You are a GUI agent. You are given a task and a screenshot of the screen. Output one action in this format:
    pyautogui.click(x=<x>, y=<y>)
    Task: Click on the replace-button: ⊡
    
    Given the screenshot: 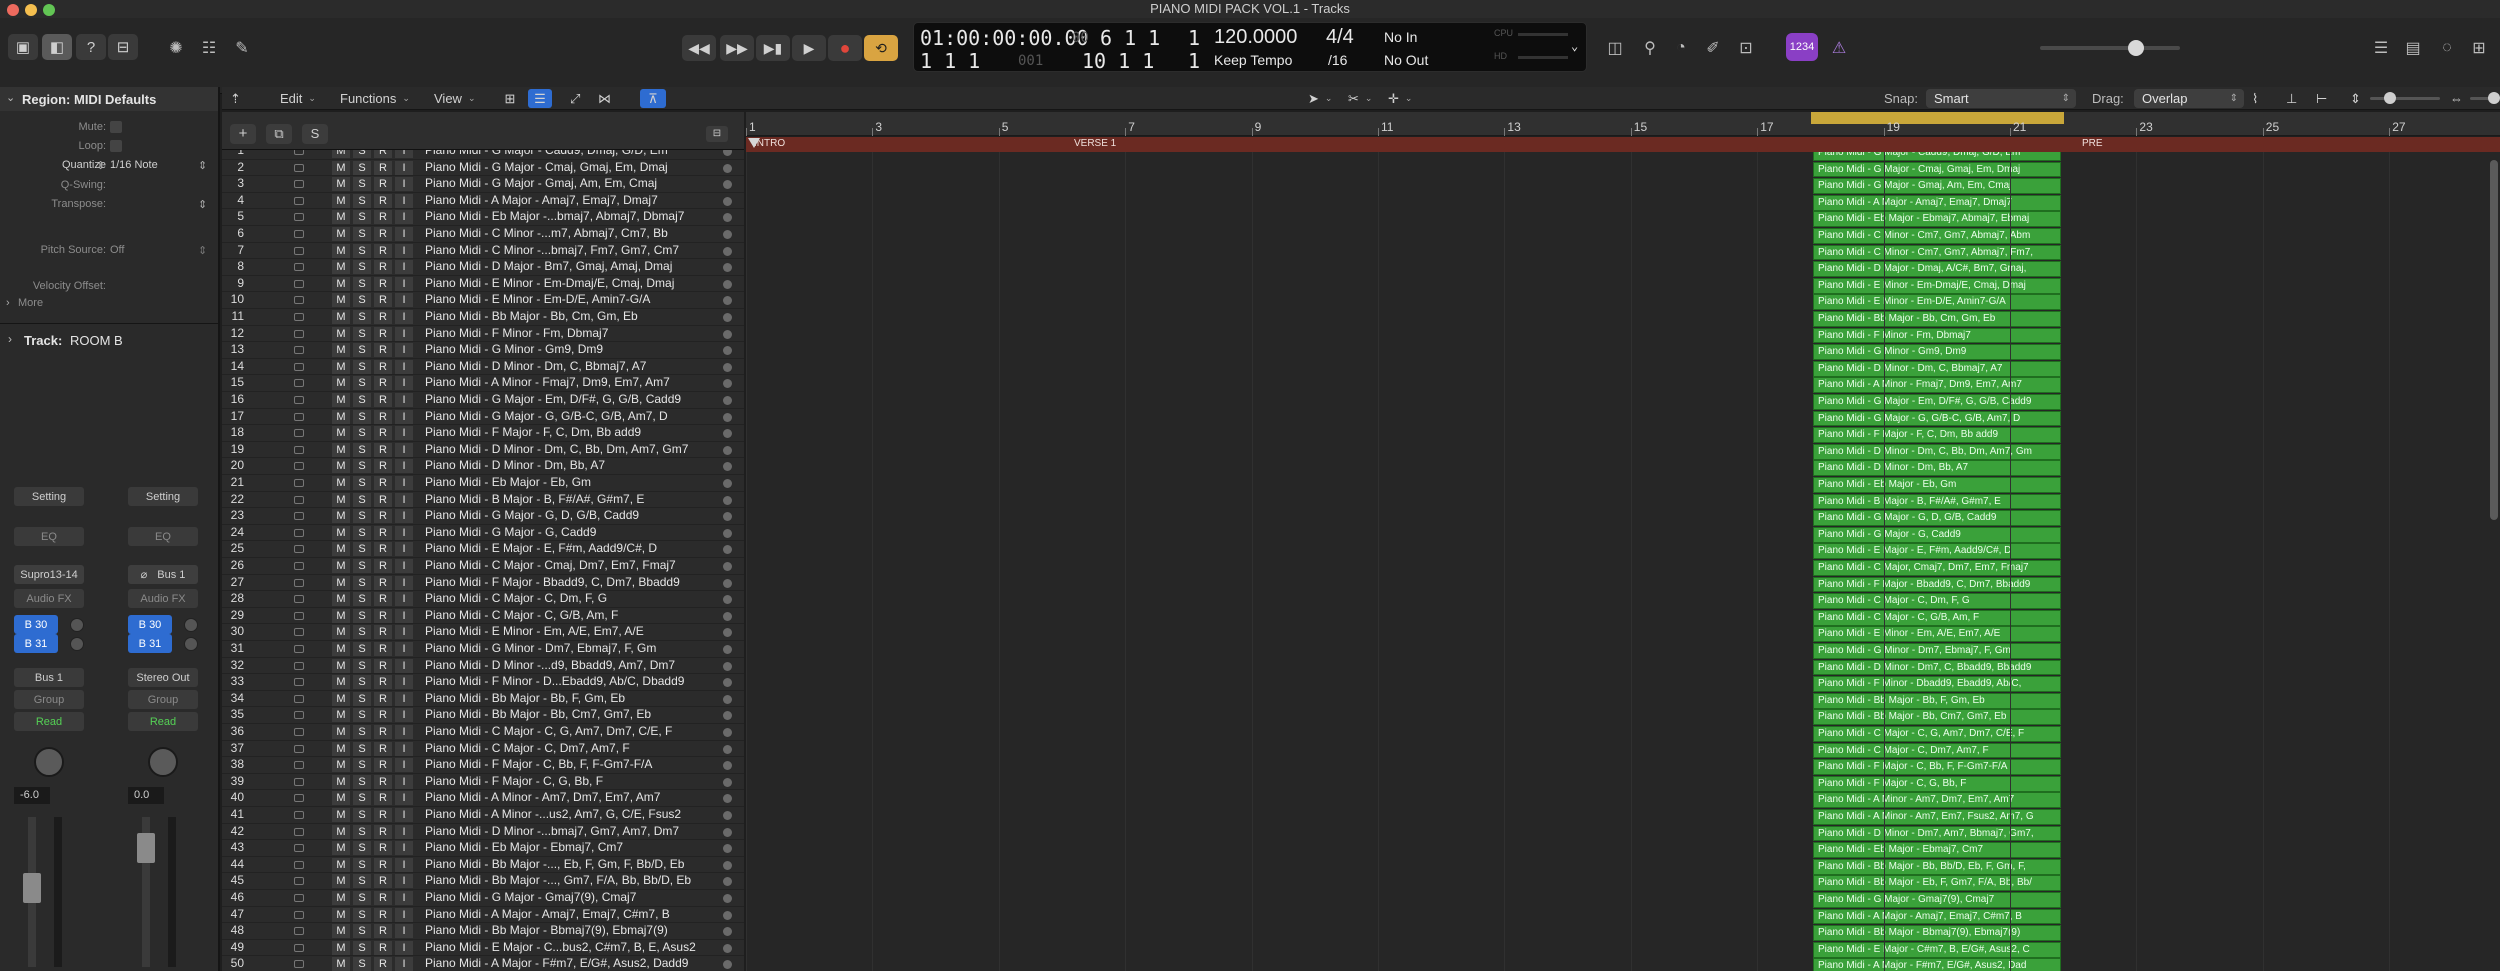 What is the action you would take?
    pyautogui.click(x=1746, y=48)
    